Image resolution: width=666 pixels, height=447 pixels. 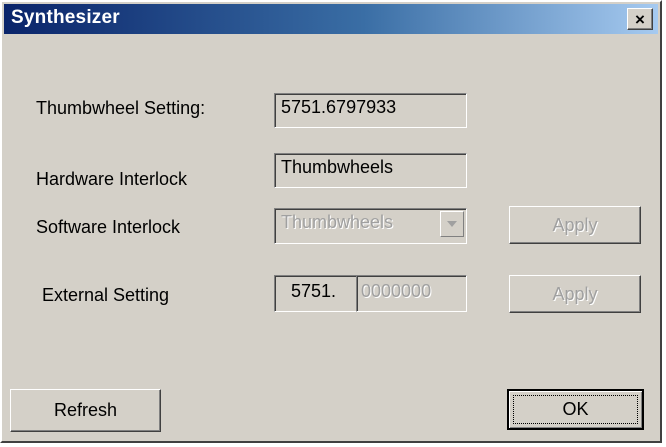 I want to click on external-setting-value: 0000000, so click(x=396, y=291).